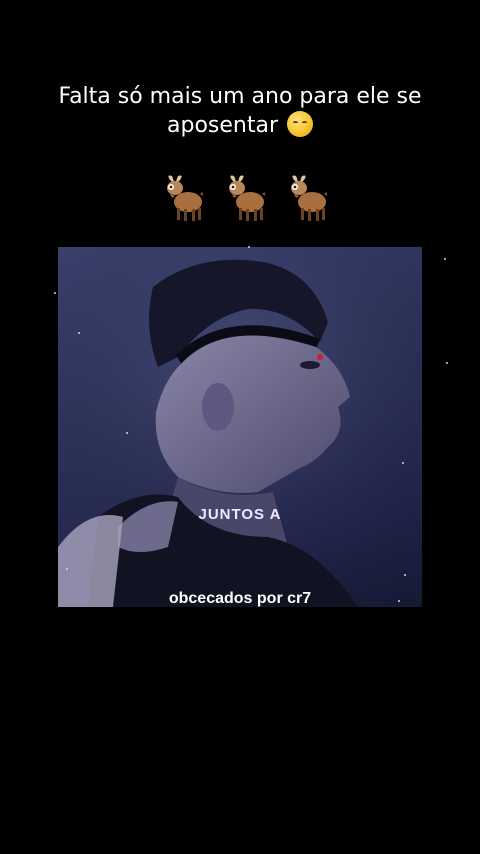  I want to click on watermark-text: obcecados por cr7, so click(240, 598).